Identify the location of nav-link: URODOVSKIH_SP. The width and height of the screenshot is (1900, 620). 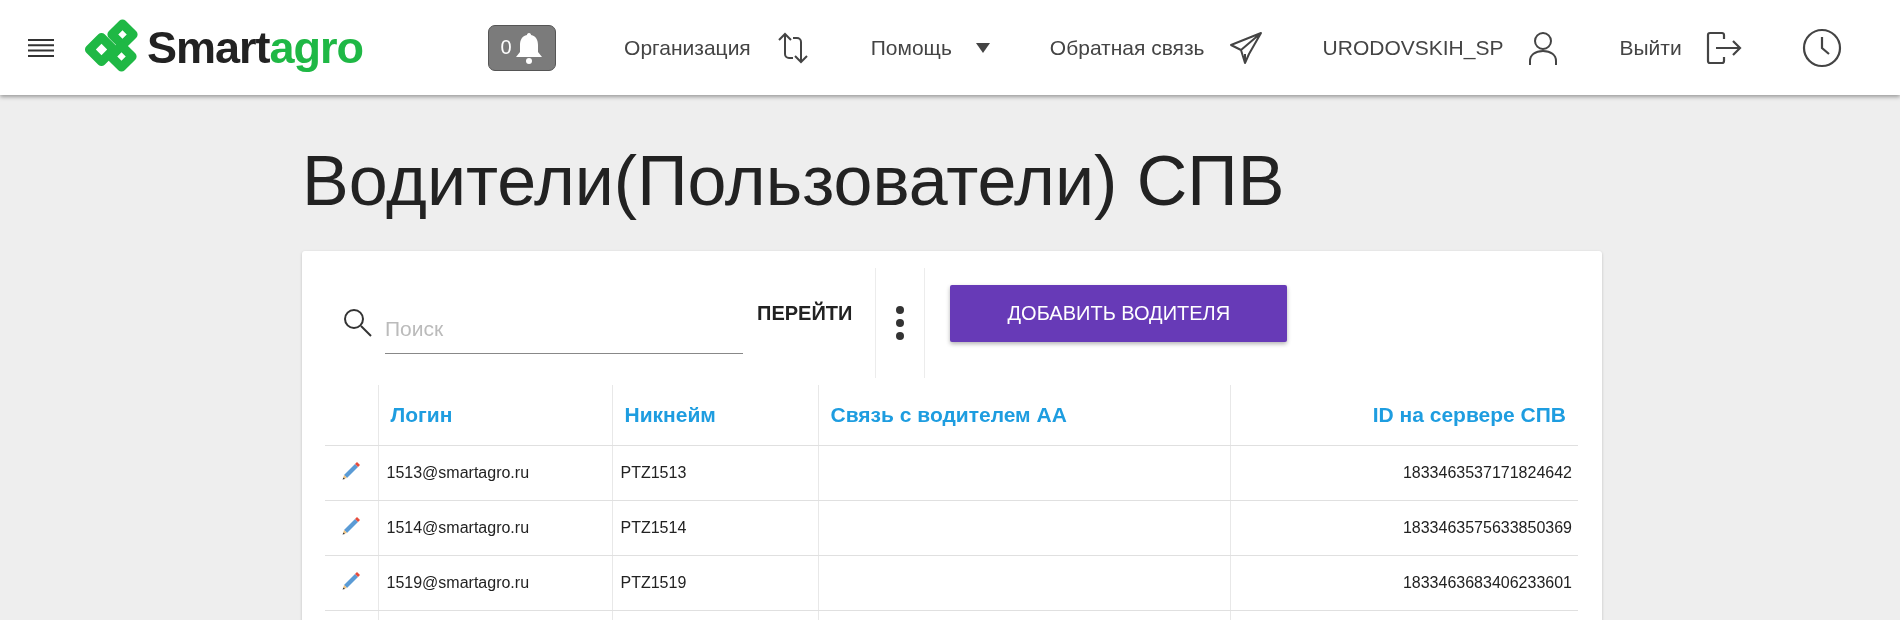
(1413, 47).